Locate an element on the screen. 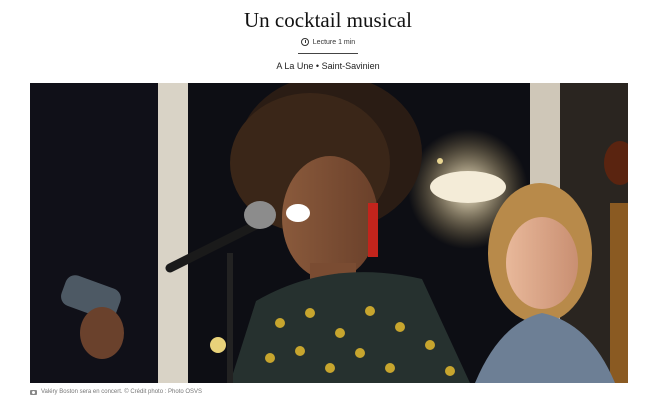  read-time: Lecture 1 min is located at coordinates (328, 42).